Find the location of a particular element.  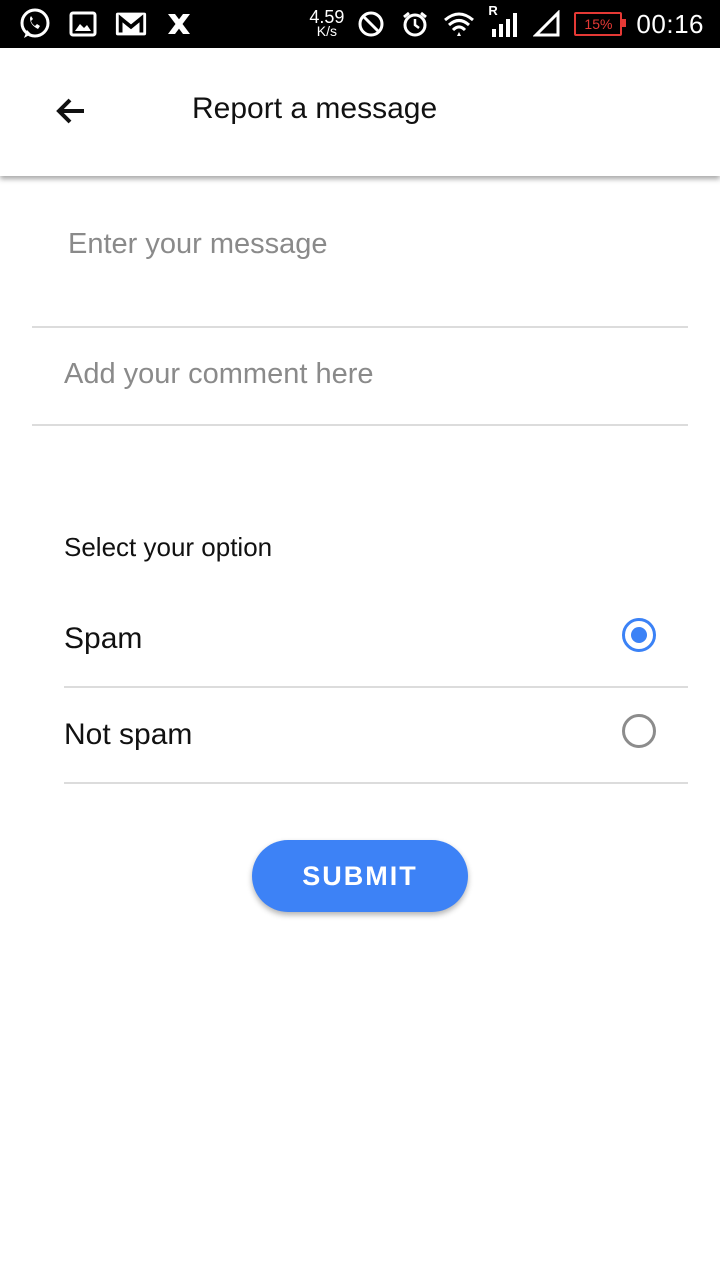

comment-field is located at coordinates (360, 377).